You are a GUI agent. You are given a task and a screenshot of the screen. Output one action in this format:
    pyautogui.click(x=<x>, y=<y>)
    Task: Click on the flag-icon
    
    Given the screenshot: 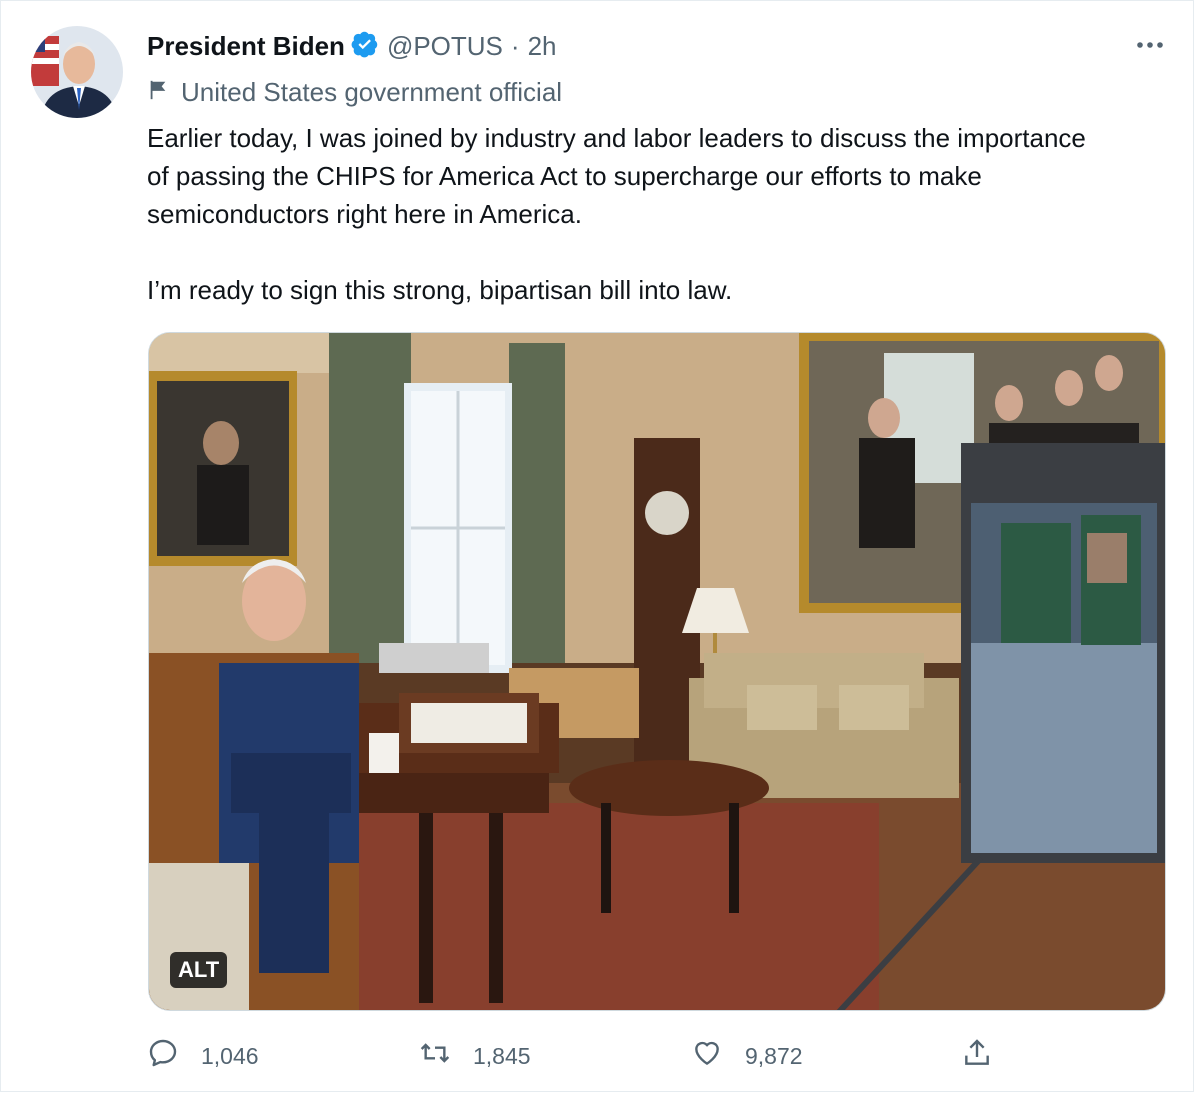 What is the action you would take?
    pyautogui.click(x=164, y=92)
    